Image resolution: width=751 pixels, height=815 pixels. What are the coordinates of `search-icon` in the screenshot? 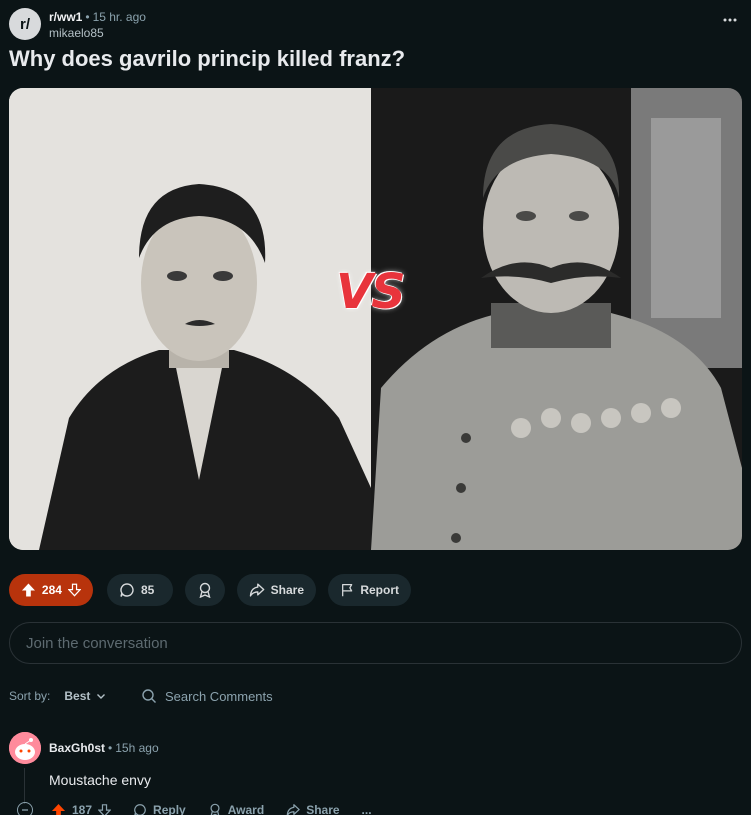 It's located at (149, 696).